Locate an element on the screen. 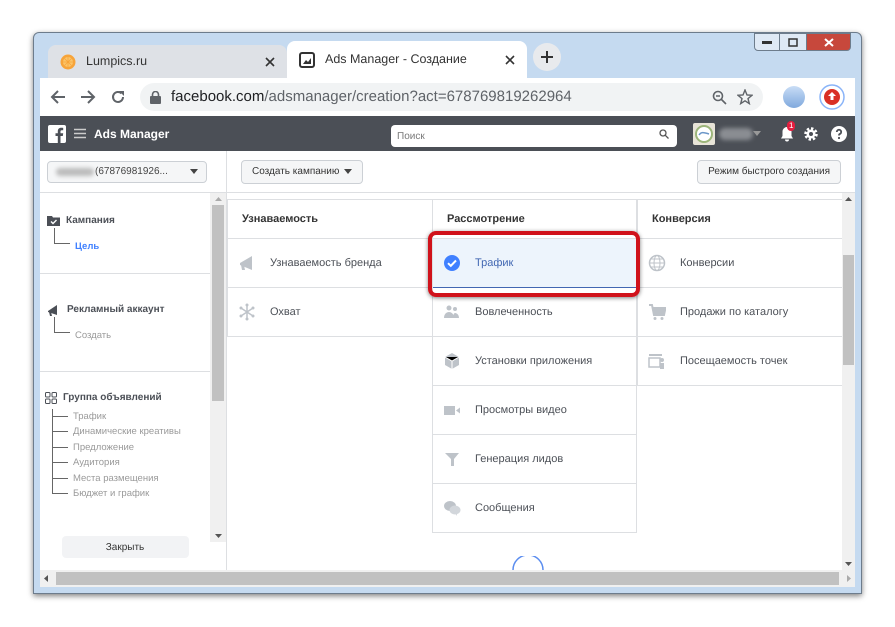 Image resolution: width=895 pixels, height=627 pixels. sidebar-link: Цель is located at coordinates (87, 247).